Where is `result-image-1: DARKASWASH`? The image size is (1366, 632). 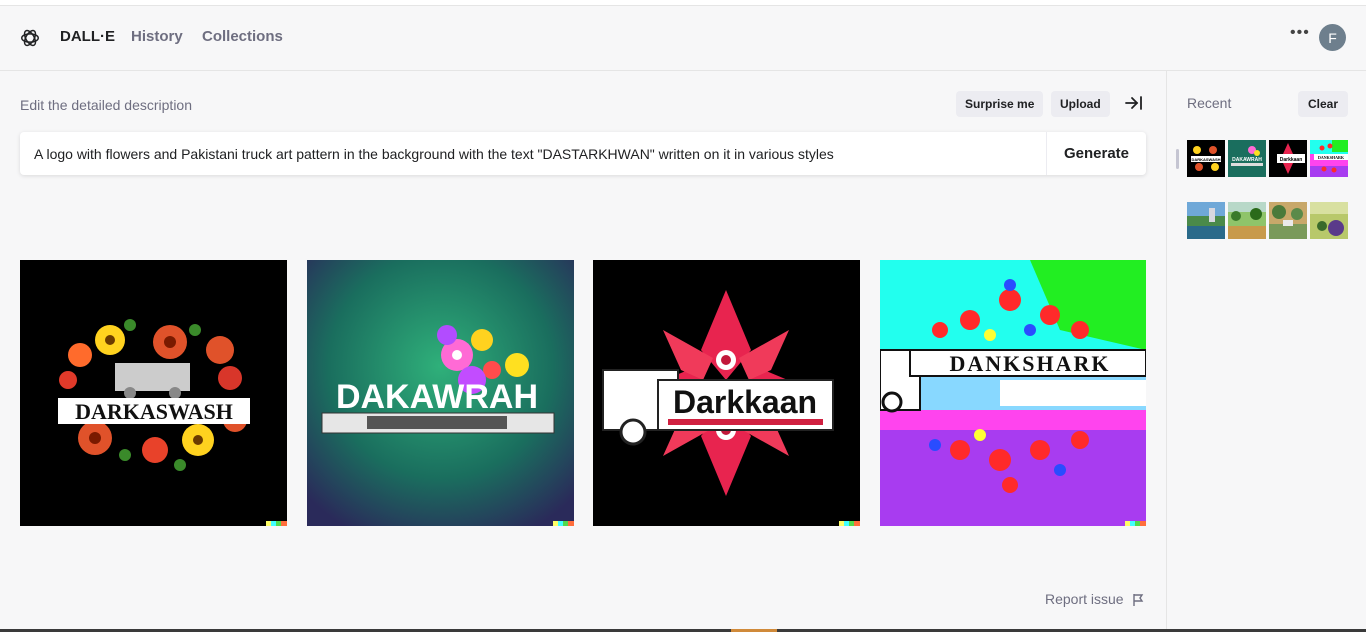
result-image-1: DARKASWASH is located at coordinates (153, 393).